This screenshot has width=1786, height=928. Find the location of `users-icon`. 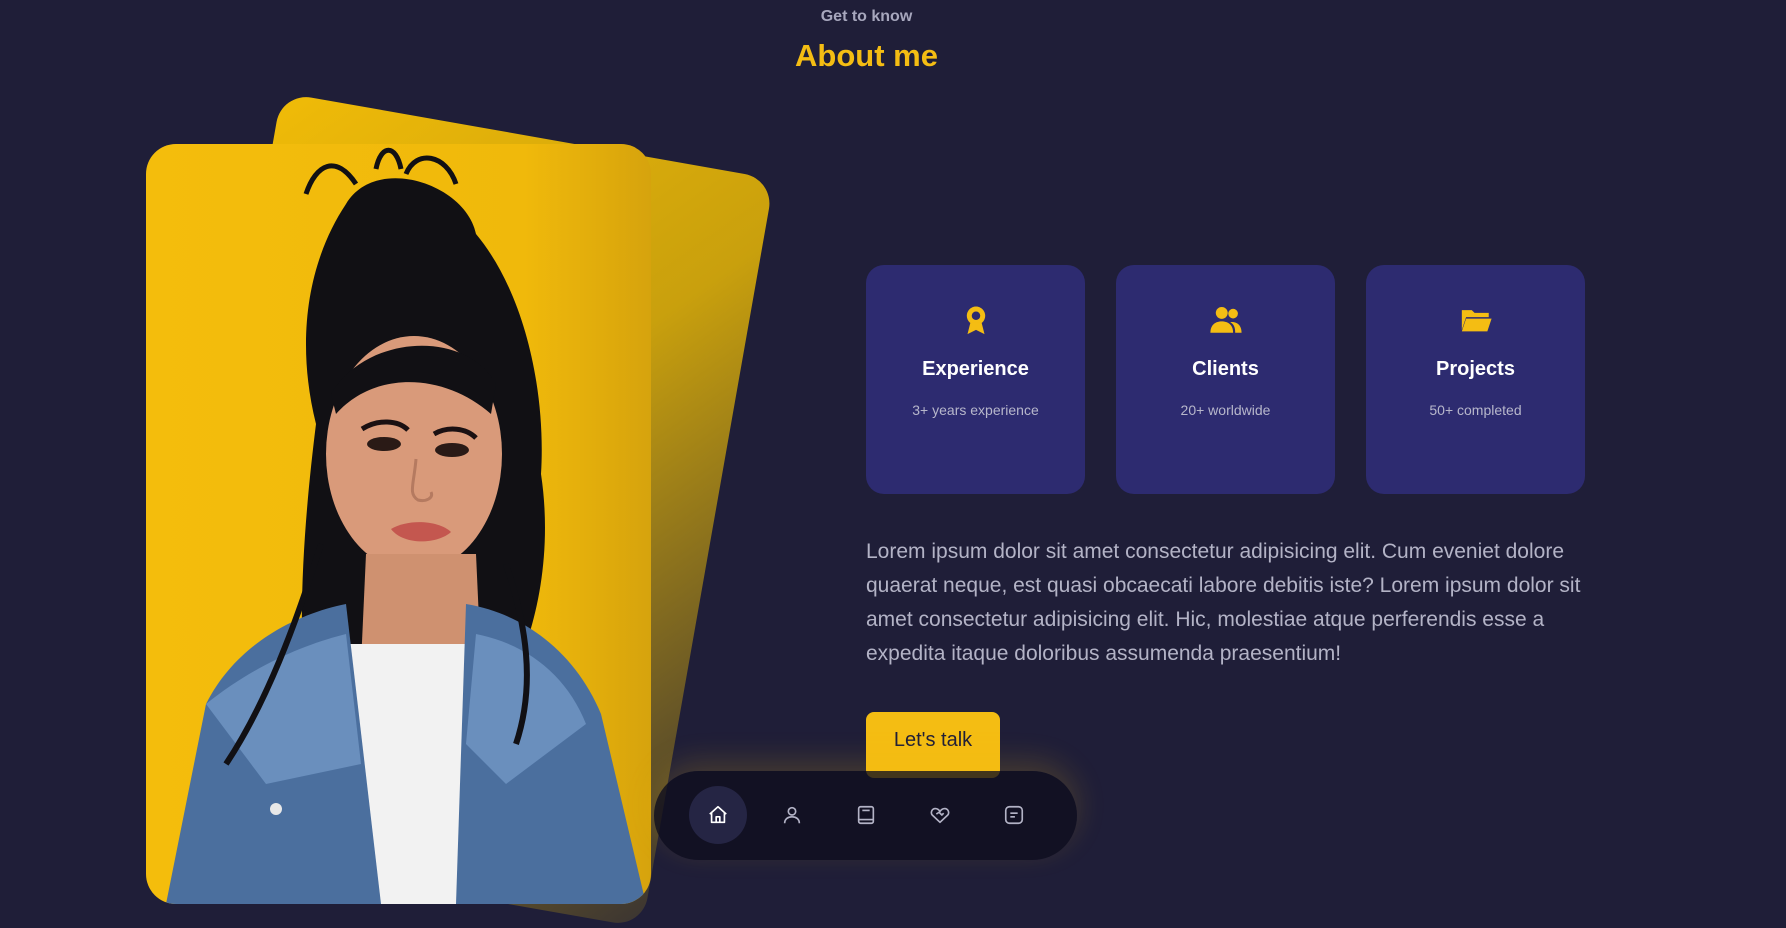

users-icon is located at coordinates (1225, 320).